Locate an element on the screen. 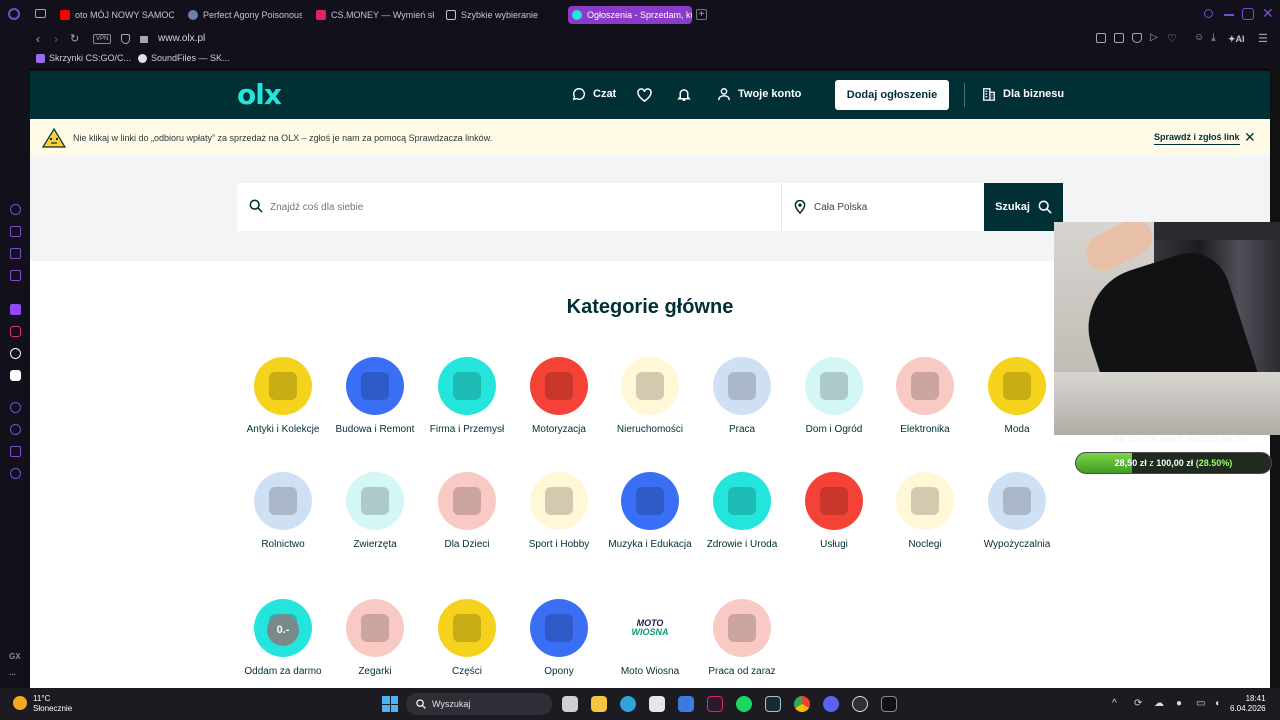  opera-gx-taskbar-icon is located at coordinates (715, 704).